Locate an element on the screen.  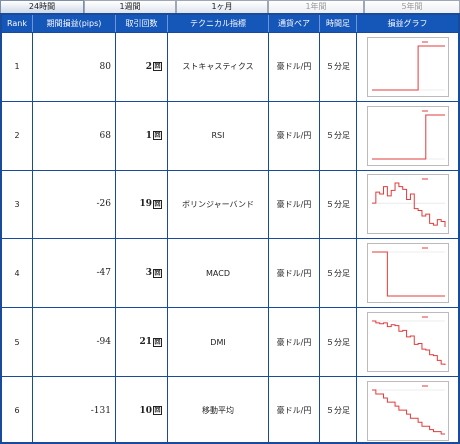
count-value: 3 is located at coordinates (148, 273).